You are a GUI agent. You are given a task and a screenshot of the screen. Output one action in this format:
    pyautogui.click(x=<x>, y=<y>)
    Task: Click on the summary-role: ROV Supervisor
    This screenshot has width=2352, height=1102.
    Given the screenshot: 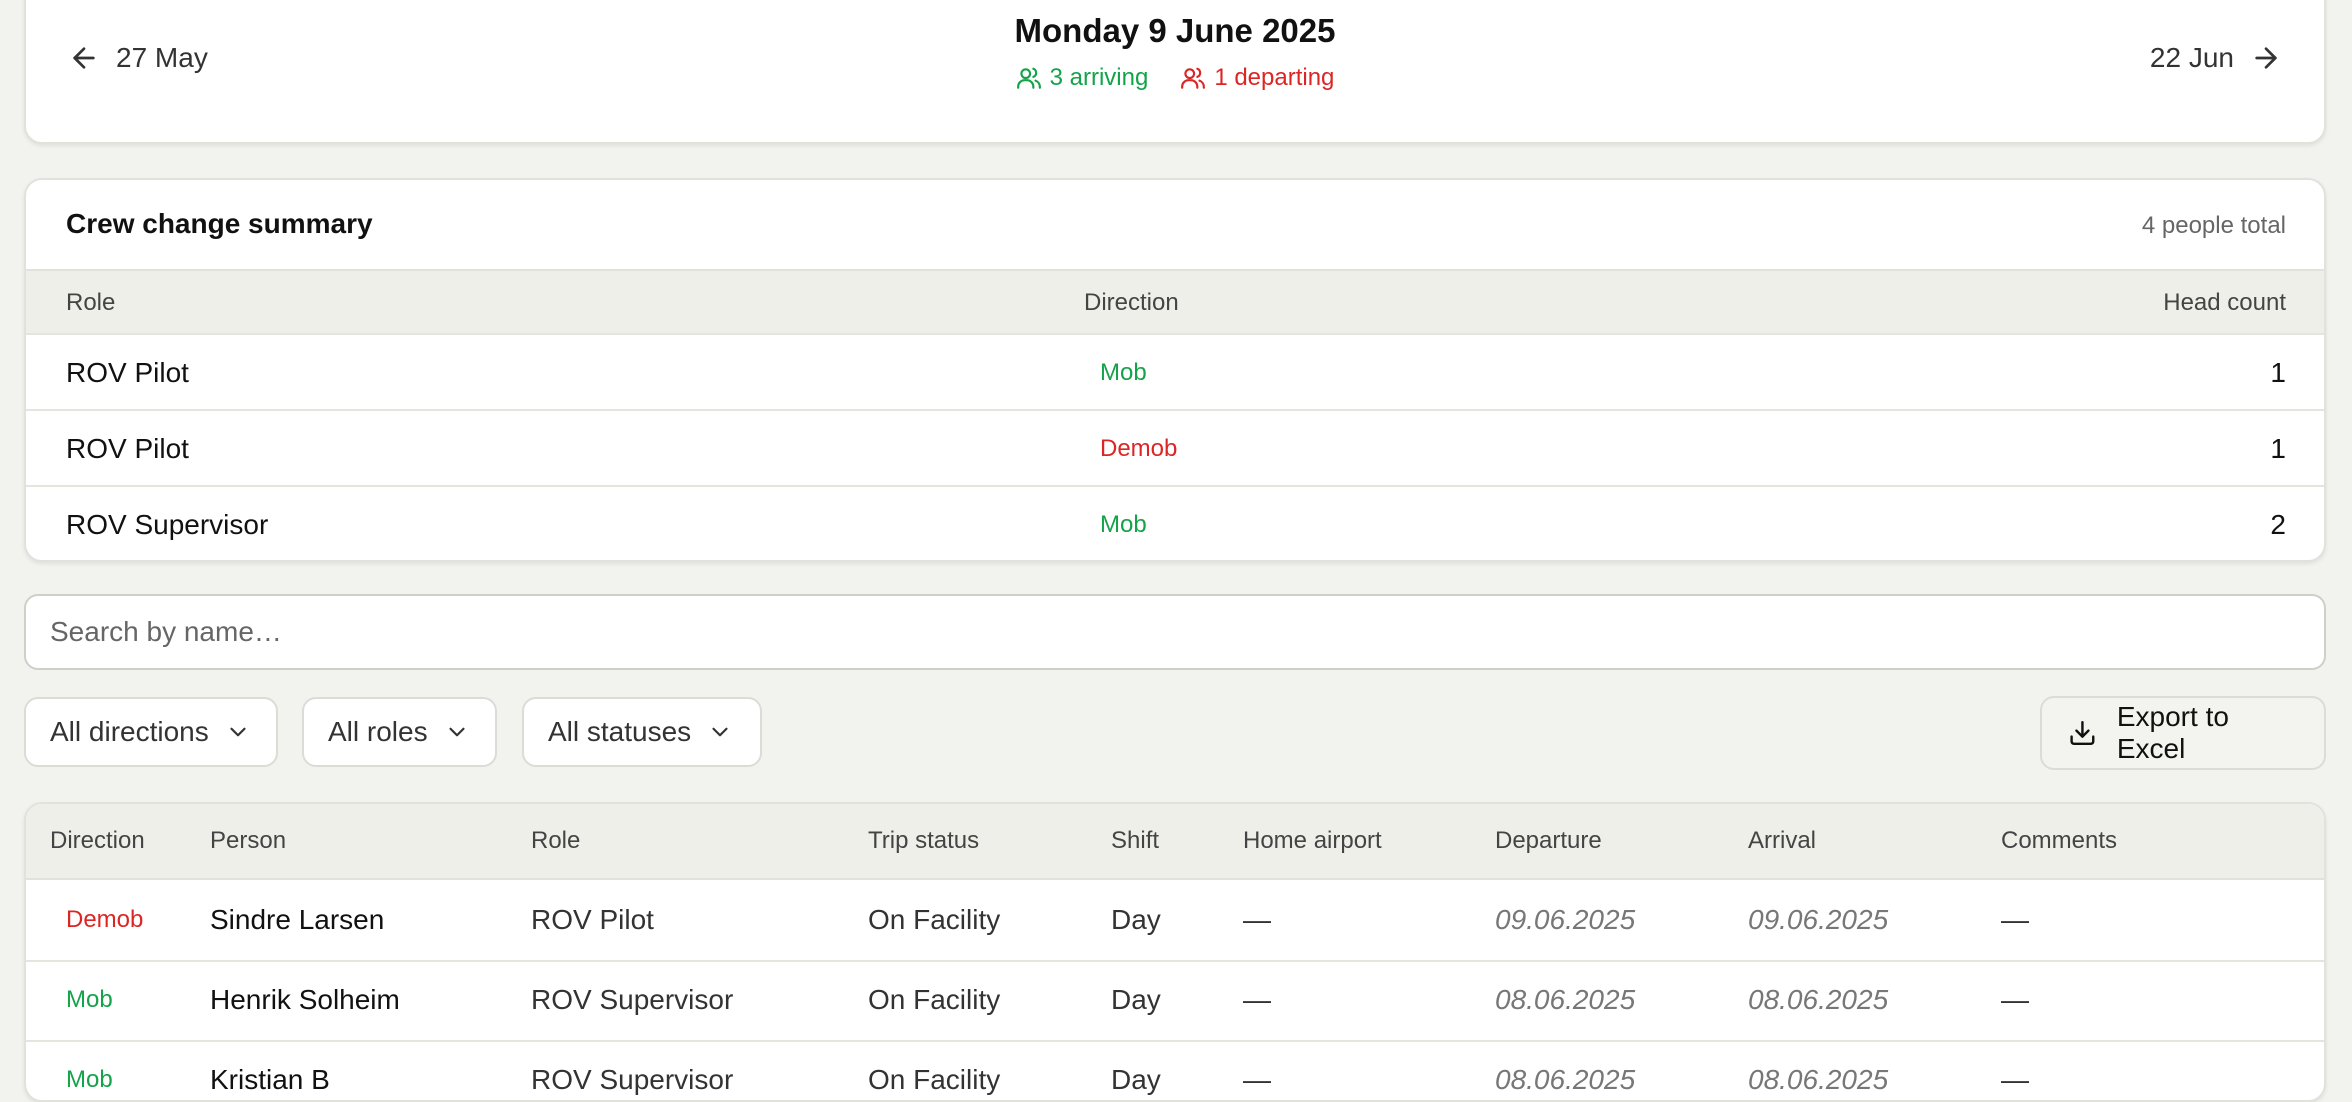 What is the action you would take?
    pyautogui.click(x=167, y=524)
    